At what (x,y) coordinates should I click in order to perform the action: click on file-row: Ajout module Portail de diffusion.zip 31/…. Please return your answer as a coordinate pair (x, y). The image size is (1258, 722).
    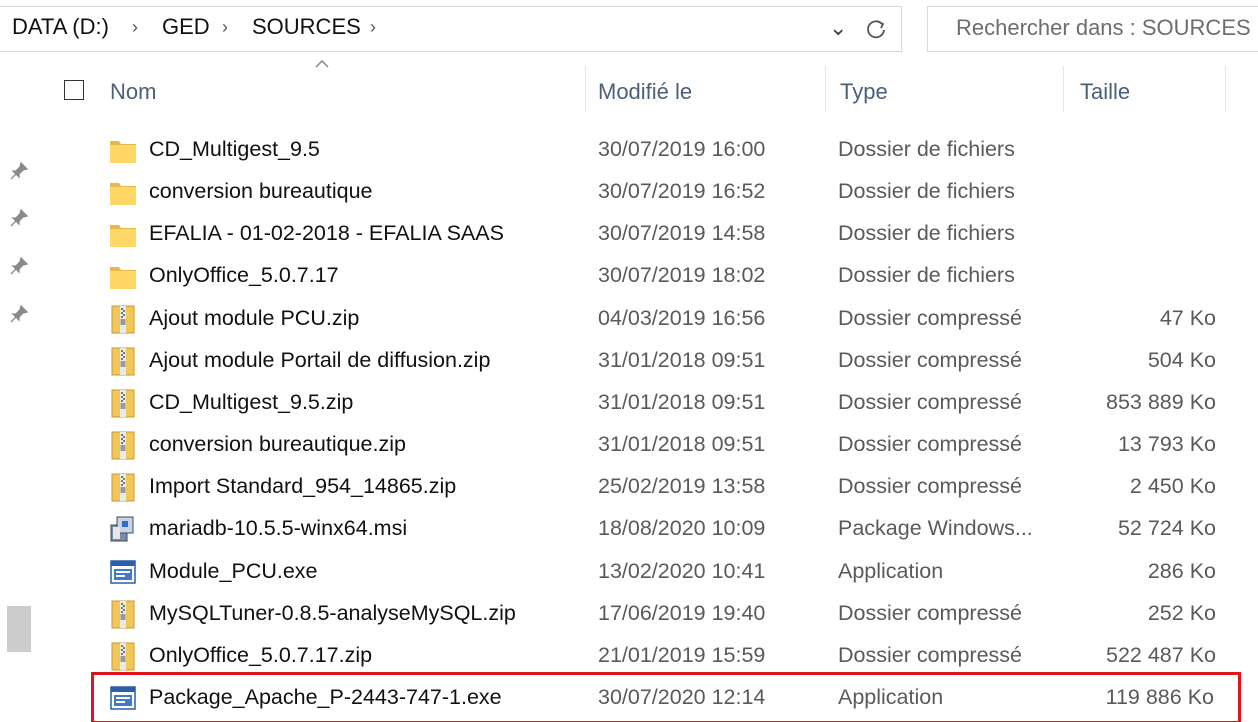
    Looking at the image, I should click on (661, 361).